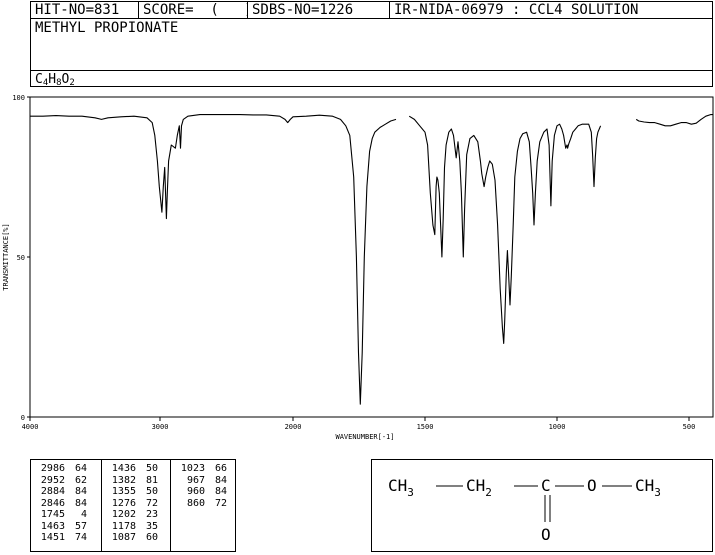  I want to click on peak-transmittance: 62, so click(80, 480).